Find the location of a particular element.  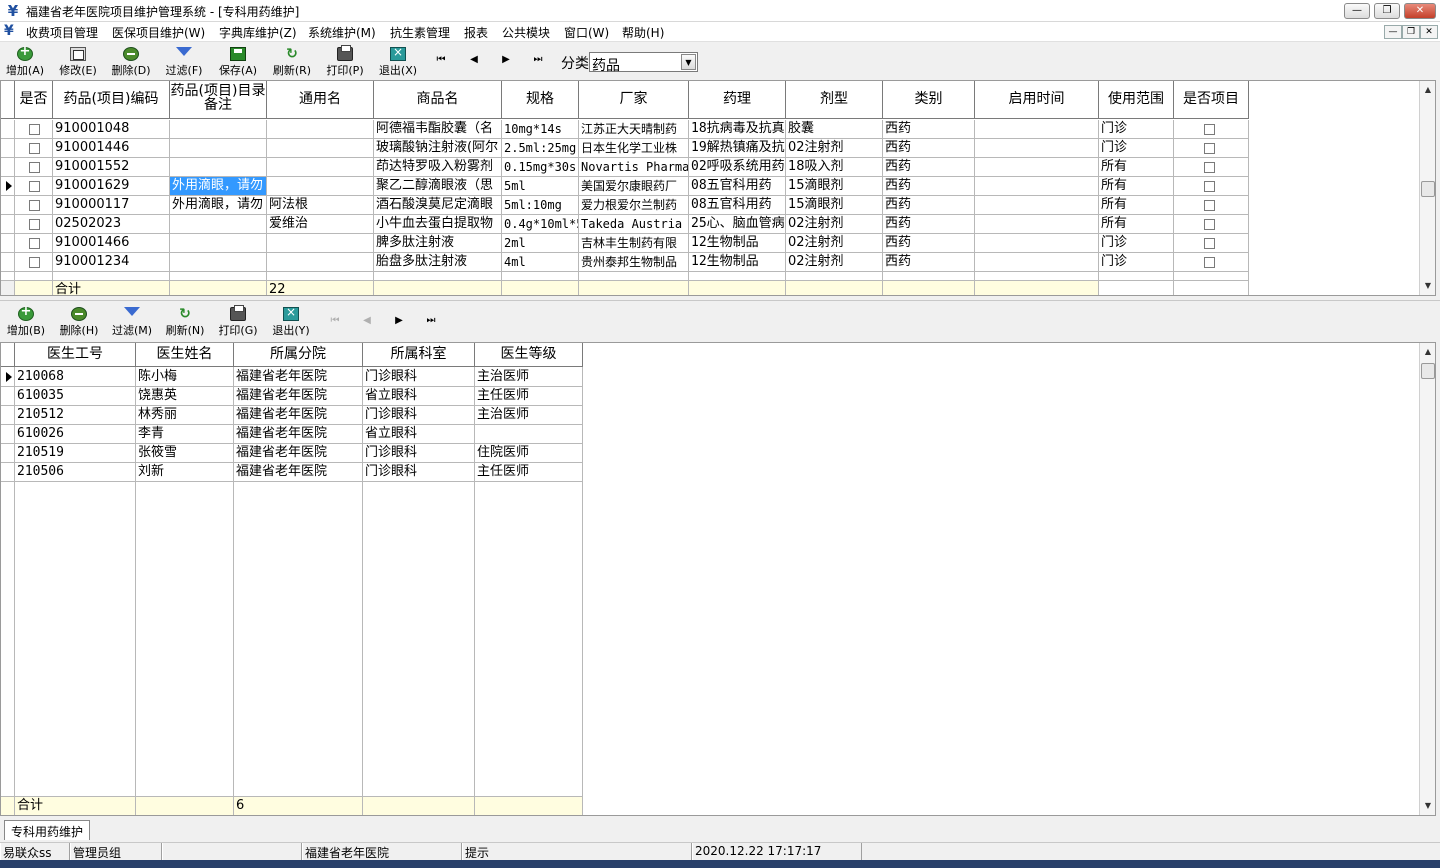

table-cell: 12生物制品 is located at coordinates (737, 262).